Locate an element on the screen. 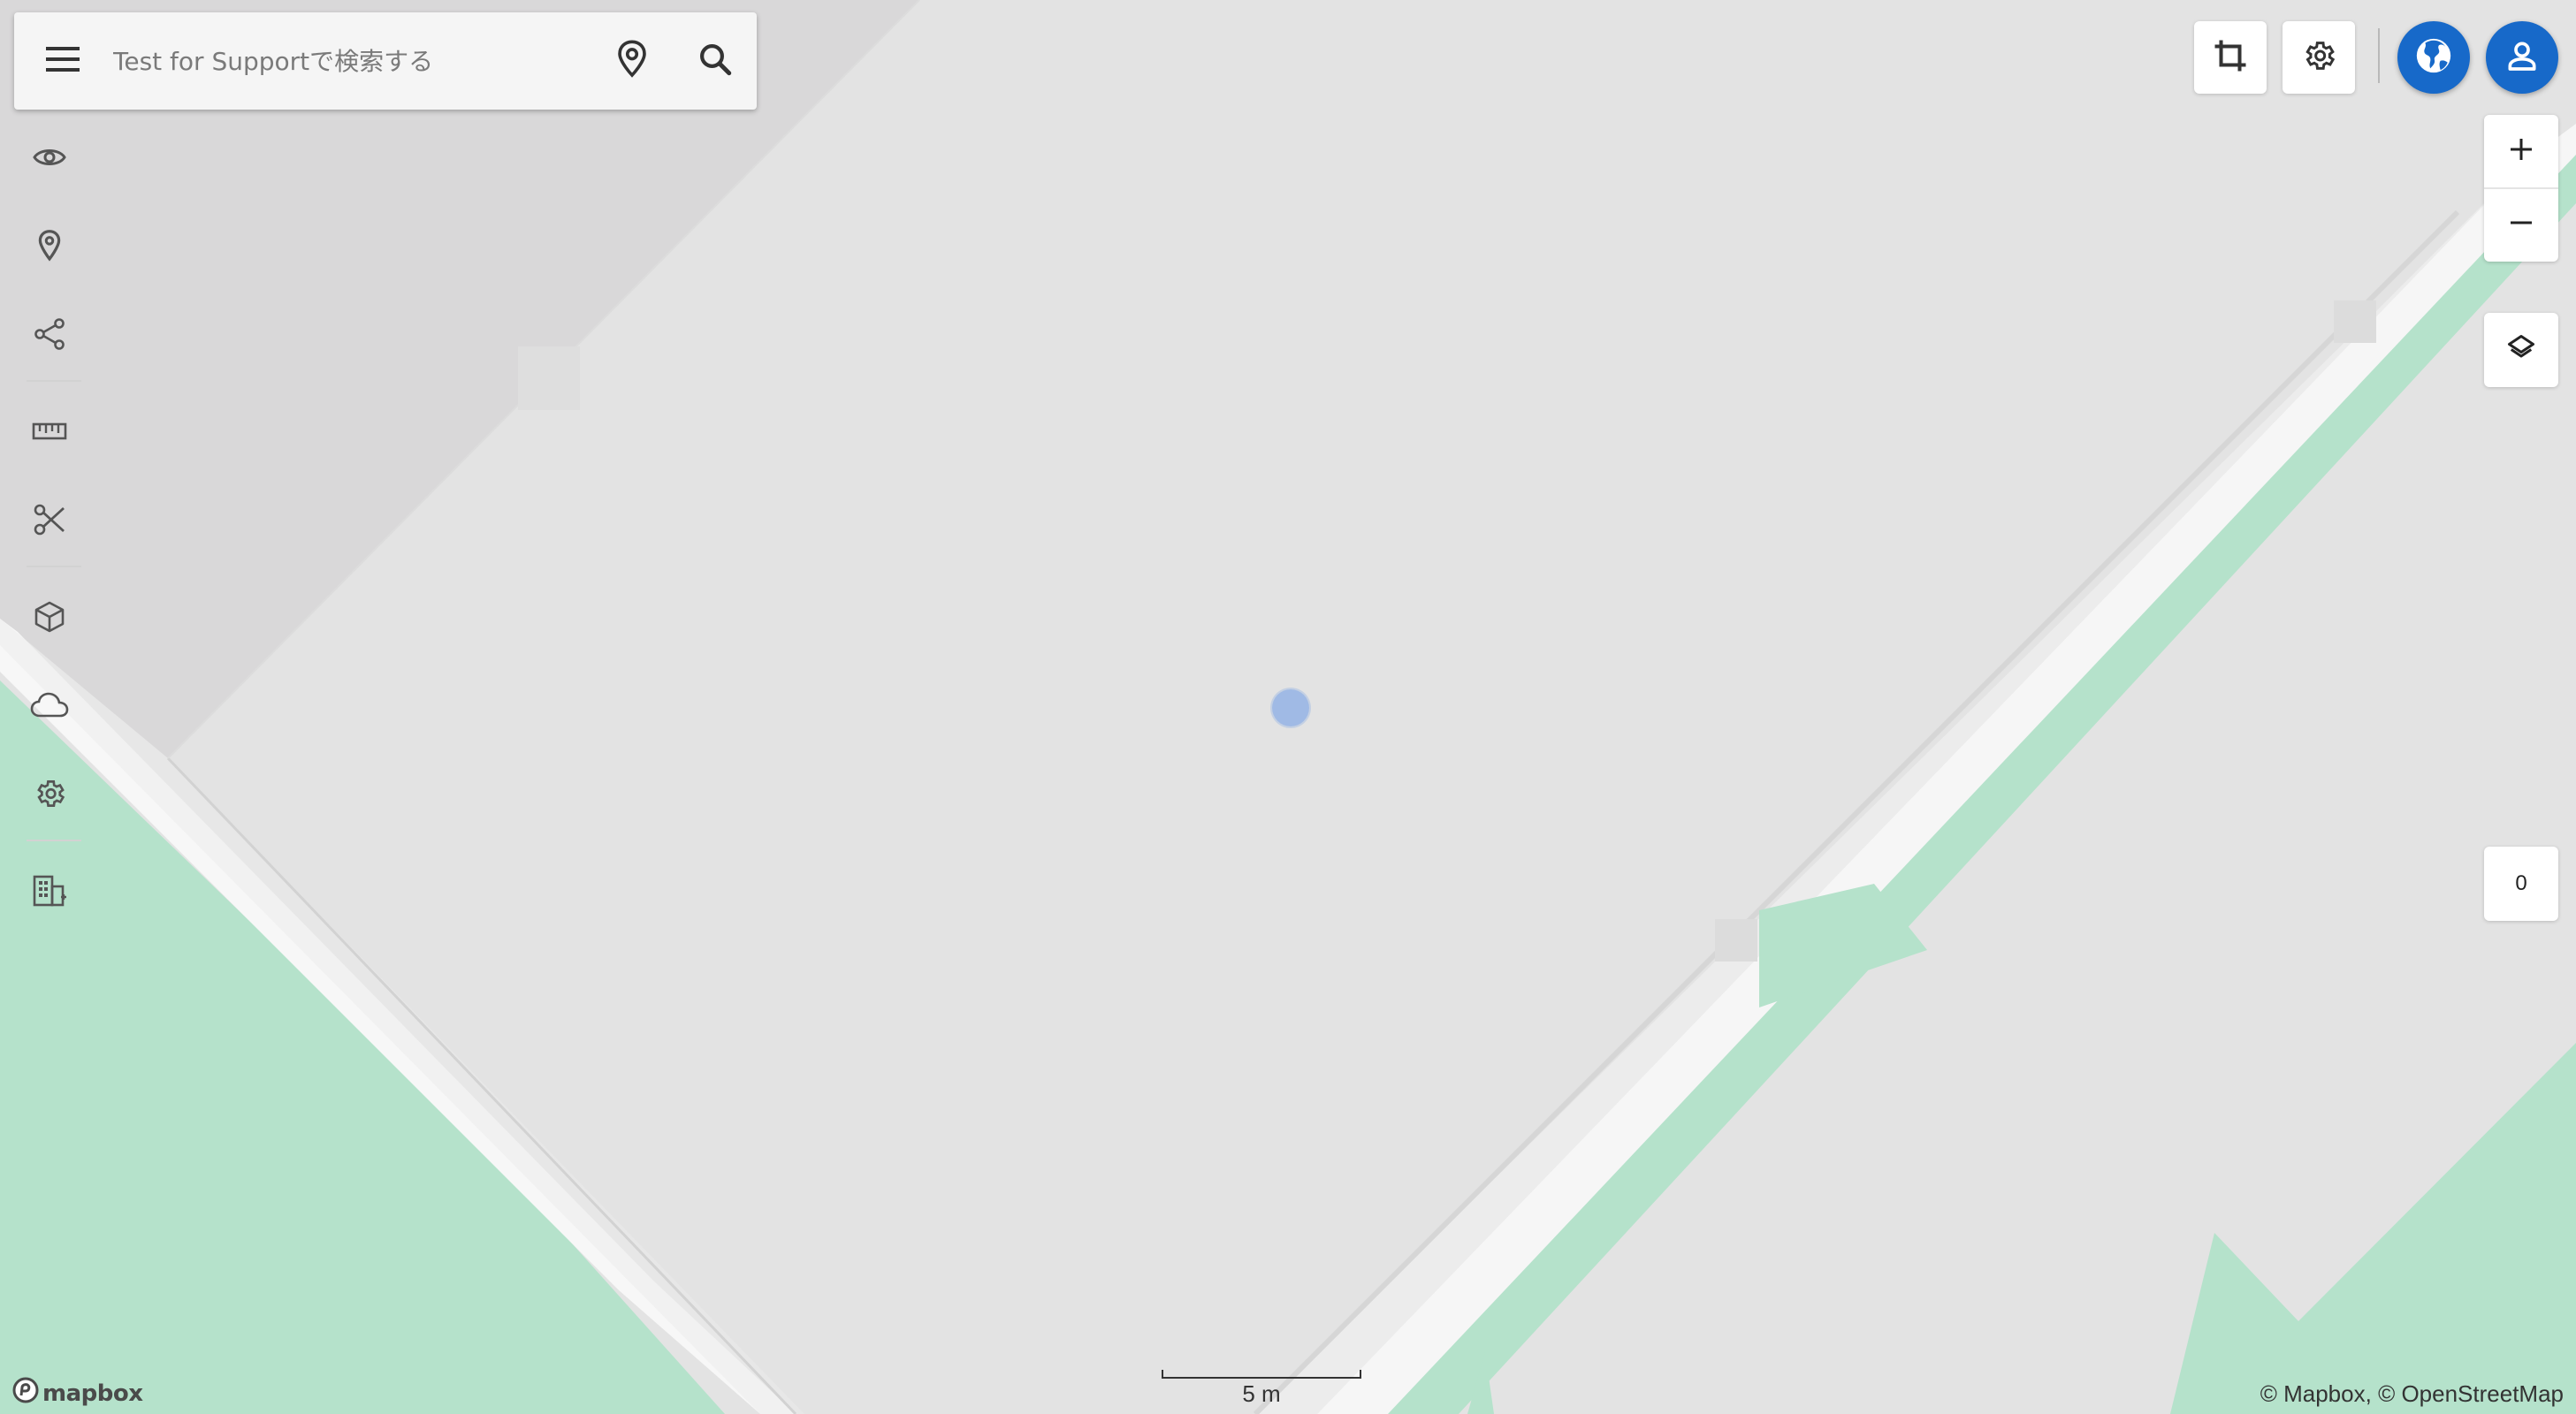 The width and height of the screenshot is (2576, 1414). buildings-tool is located at coordinates (49, 892).